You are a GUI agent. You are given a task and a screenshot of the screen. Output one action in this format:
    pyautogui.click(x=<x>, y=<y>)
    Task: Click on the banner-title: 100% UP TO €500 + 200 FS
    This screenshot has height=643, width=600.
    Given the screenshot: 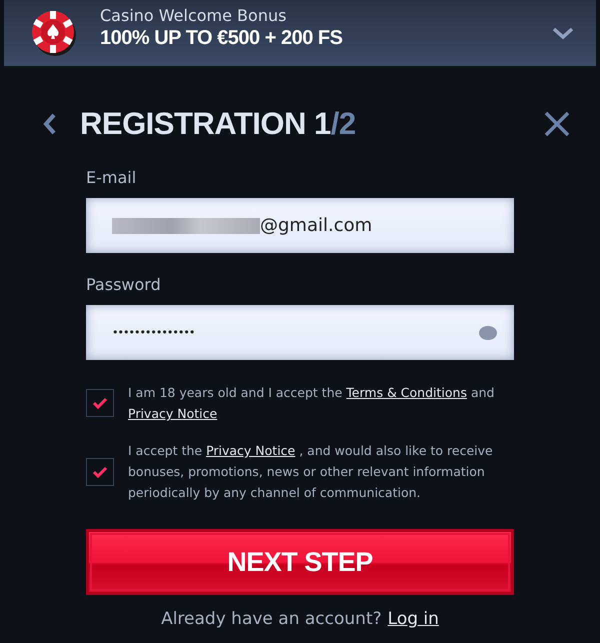 What is the action you would take?
    pyautogui.click(x=222, y=38)
    